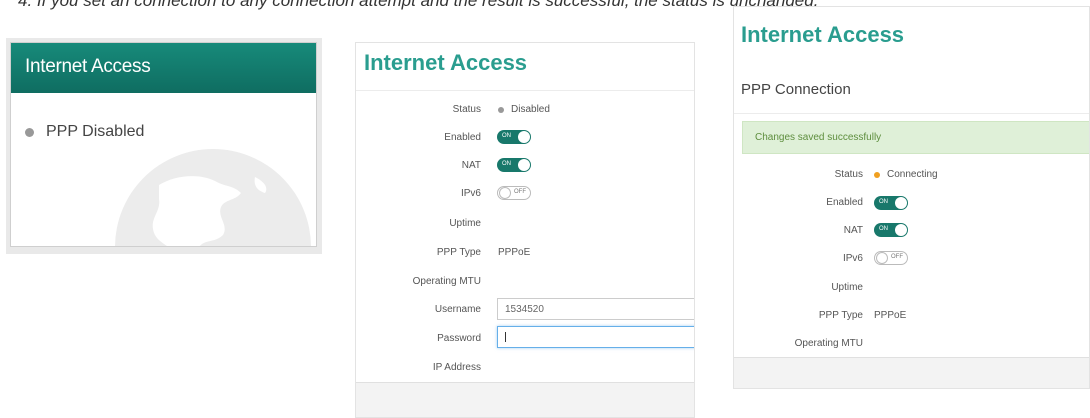 Image resolution: width=1090 pixels, height=418 pixels. I want to click on internet-access-widget: Internet Access PPP Disabled, so click(164, 146).